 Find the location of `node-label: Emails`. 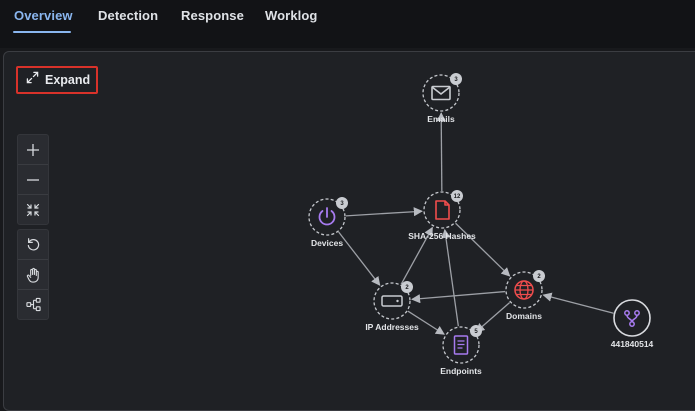

node-label: Emails is located at coordinates (441, 119).